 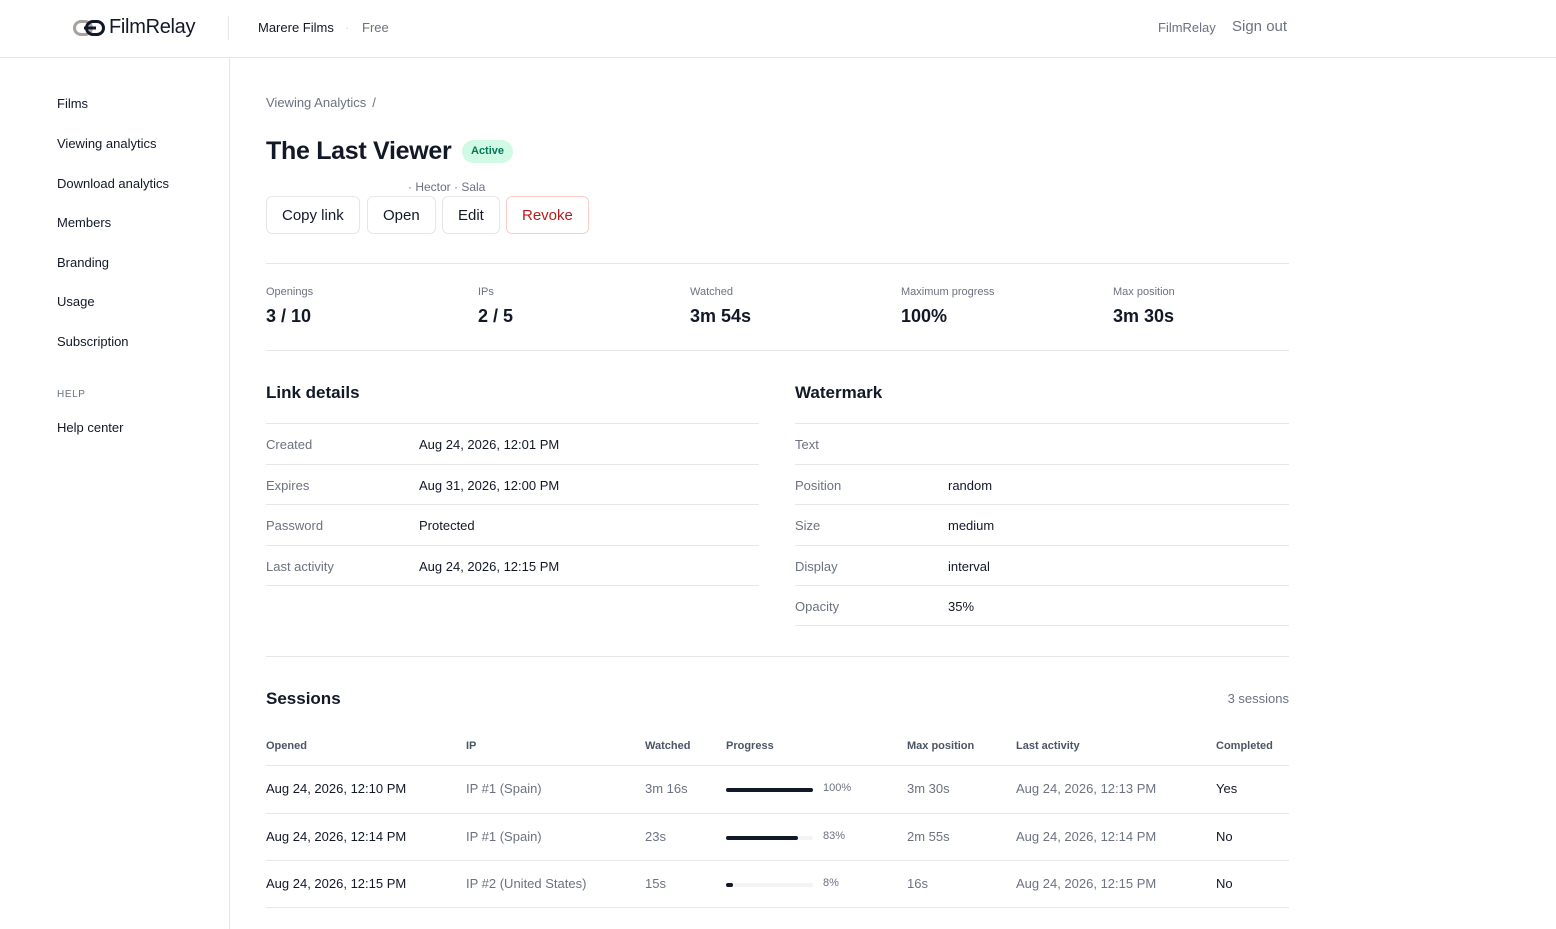 What do you see at coordinates (336, 883) in the screenshot?
I see `cell-opened: Aug 24, 2026, 12:15 PM` at bounding box center [336, 883].